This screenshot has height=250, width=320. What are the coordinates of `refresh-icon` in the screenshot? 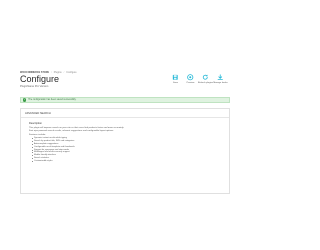 It's located at (205, 77).